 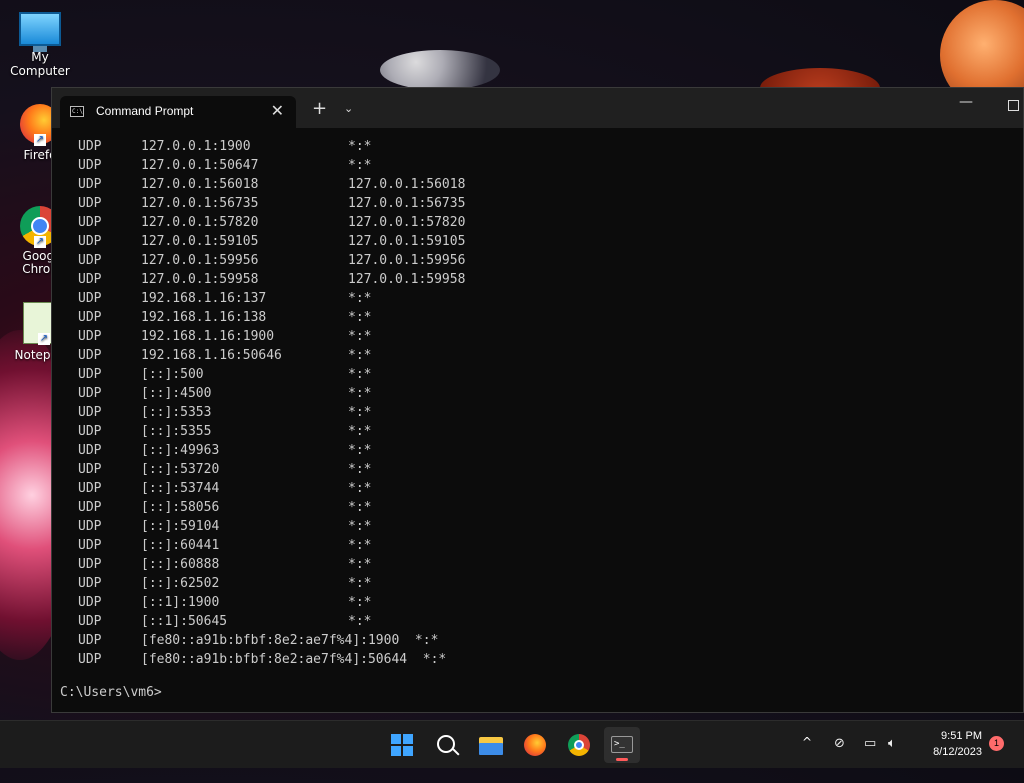 I want to click on terminal-row: UDP [::]:59104 *:*, so click(x=537, y=526).